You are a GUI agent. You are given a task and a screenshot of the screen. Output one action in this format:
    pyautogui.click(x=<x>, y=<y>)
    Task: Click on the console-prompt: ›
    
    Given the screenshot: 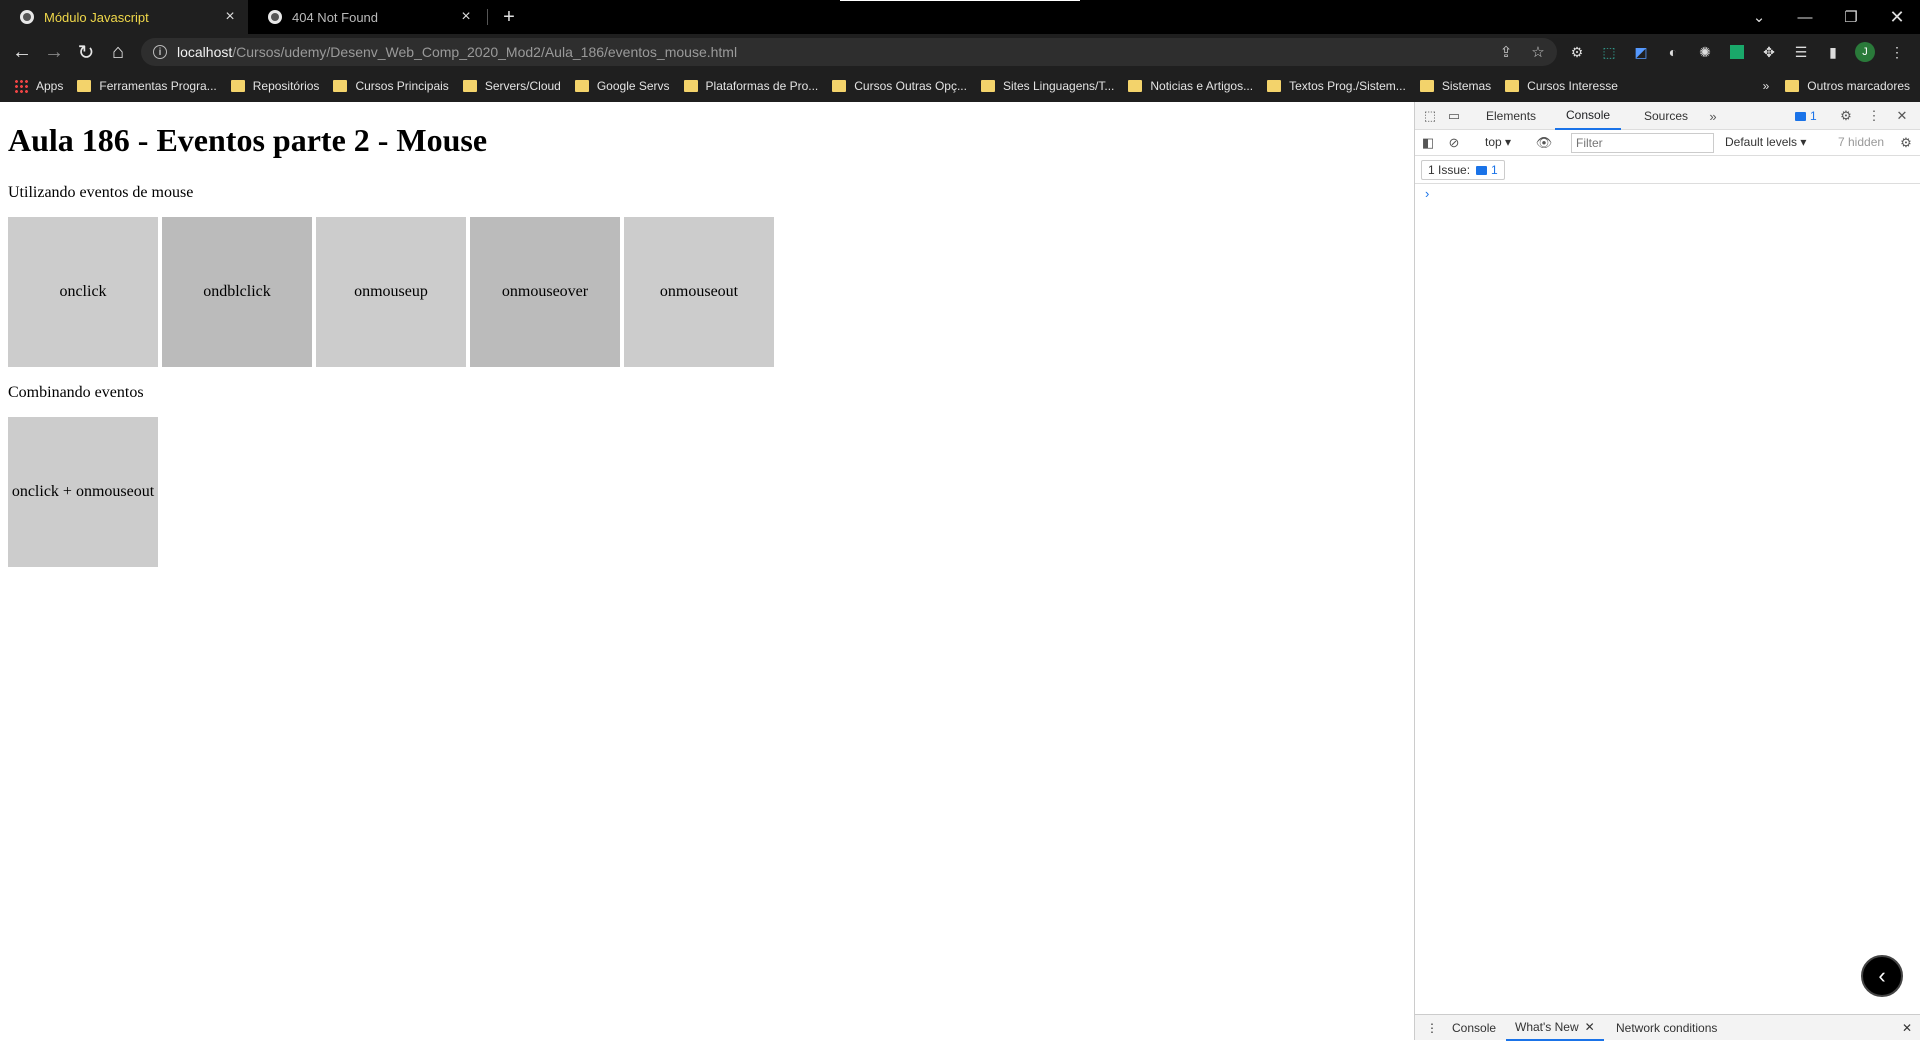 What is the action you would take?
    pyautogui.click(x=1427, y=193)
    